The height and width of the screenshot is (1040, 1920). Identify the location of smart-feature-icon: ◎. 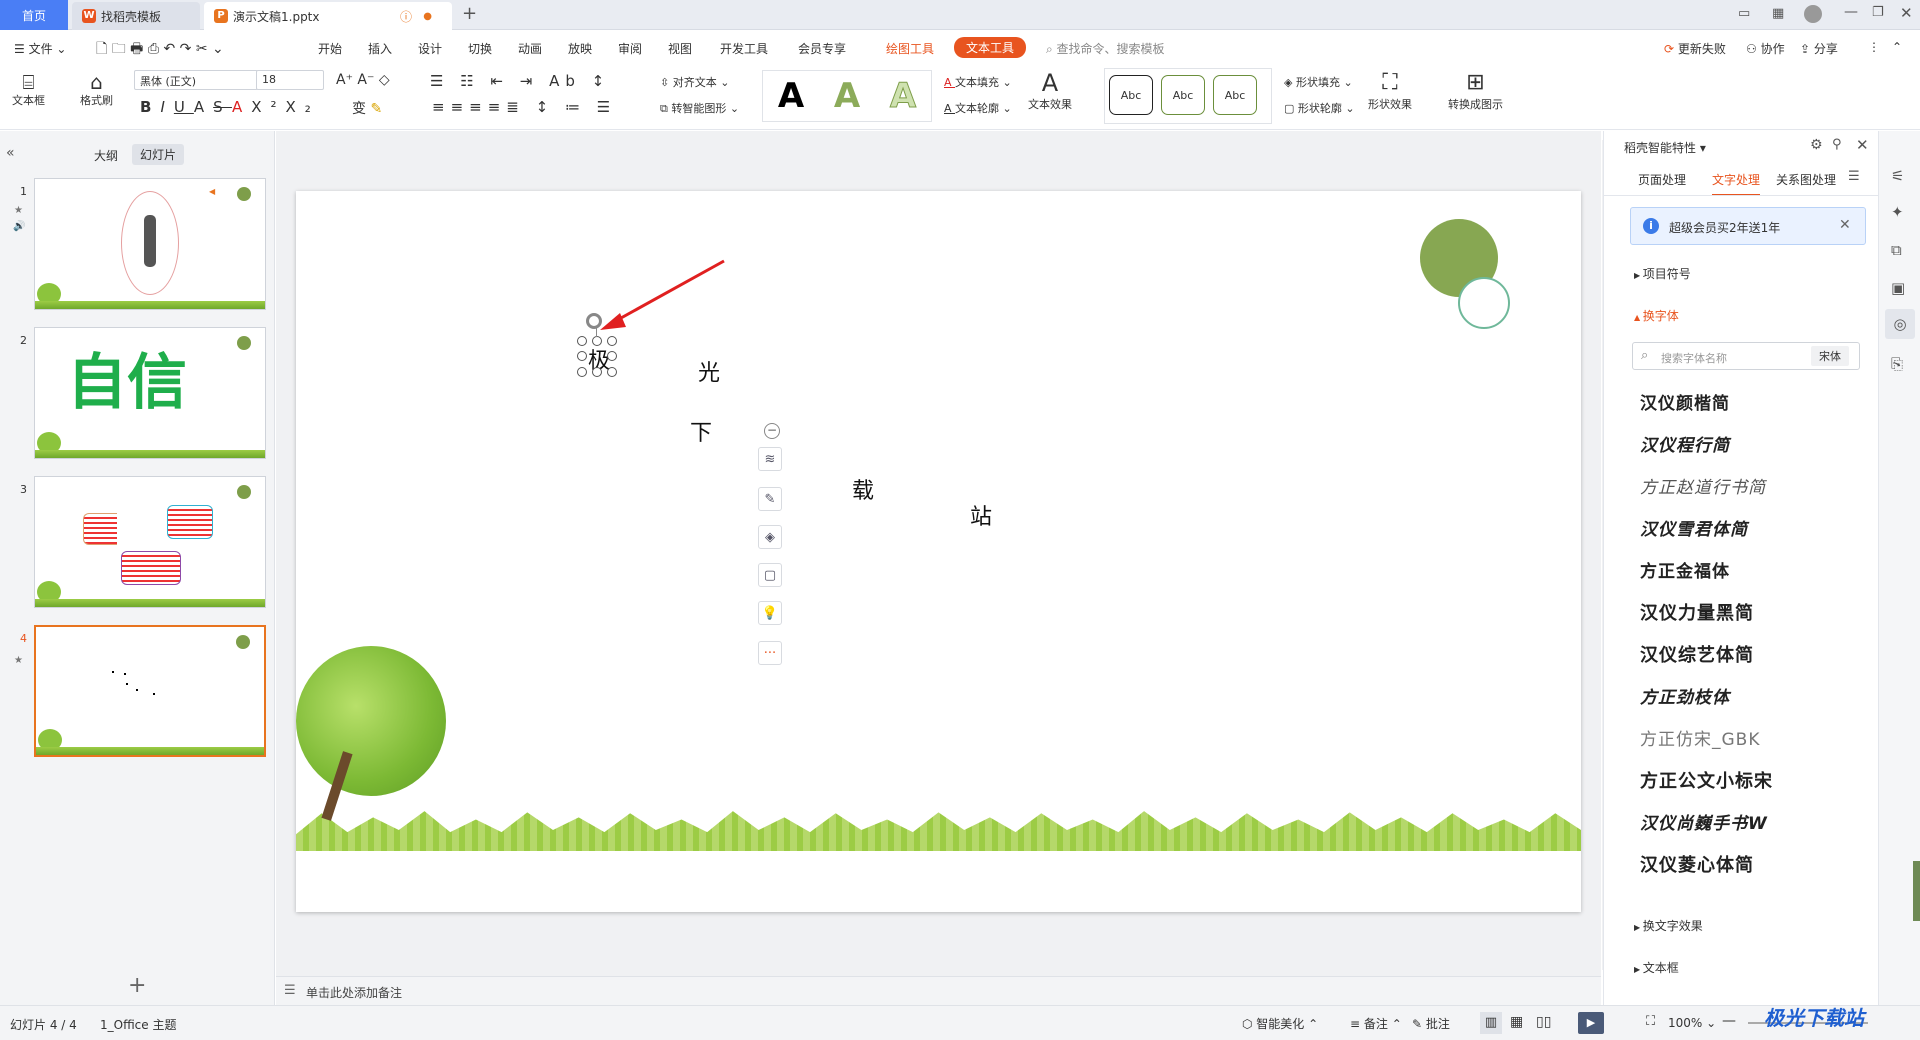
(1900, 324).